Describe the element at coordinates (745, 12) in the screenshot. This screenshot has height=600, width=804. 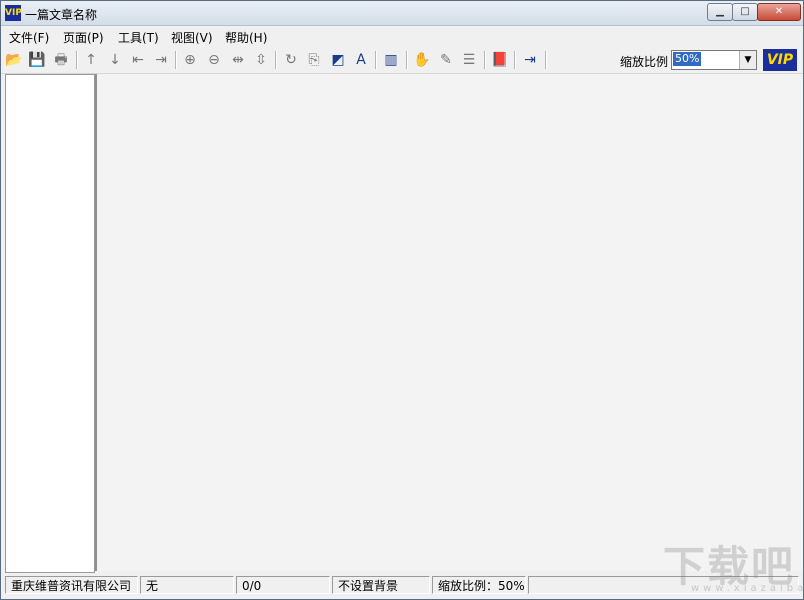
I see `maximize-button: □` at that location.